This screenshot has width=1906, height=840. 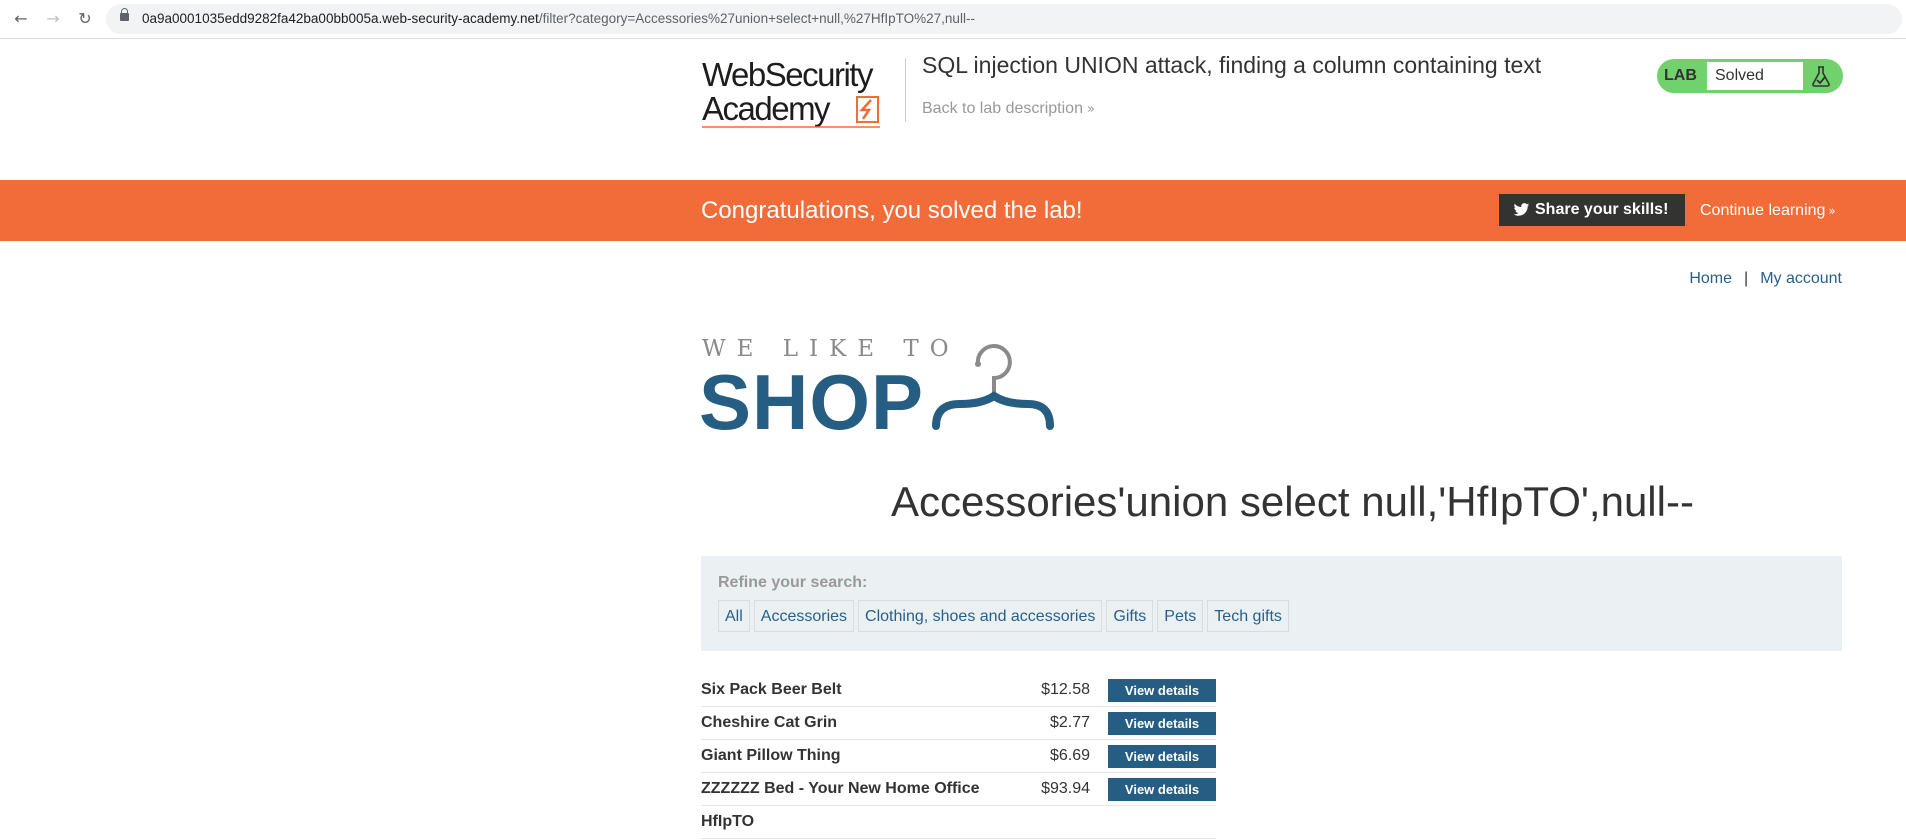 I want to click on logo-line2: Academy, so click(x=766, y=108).